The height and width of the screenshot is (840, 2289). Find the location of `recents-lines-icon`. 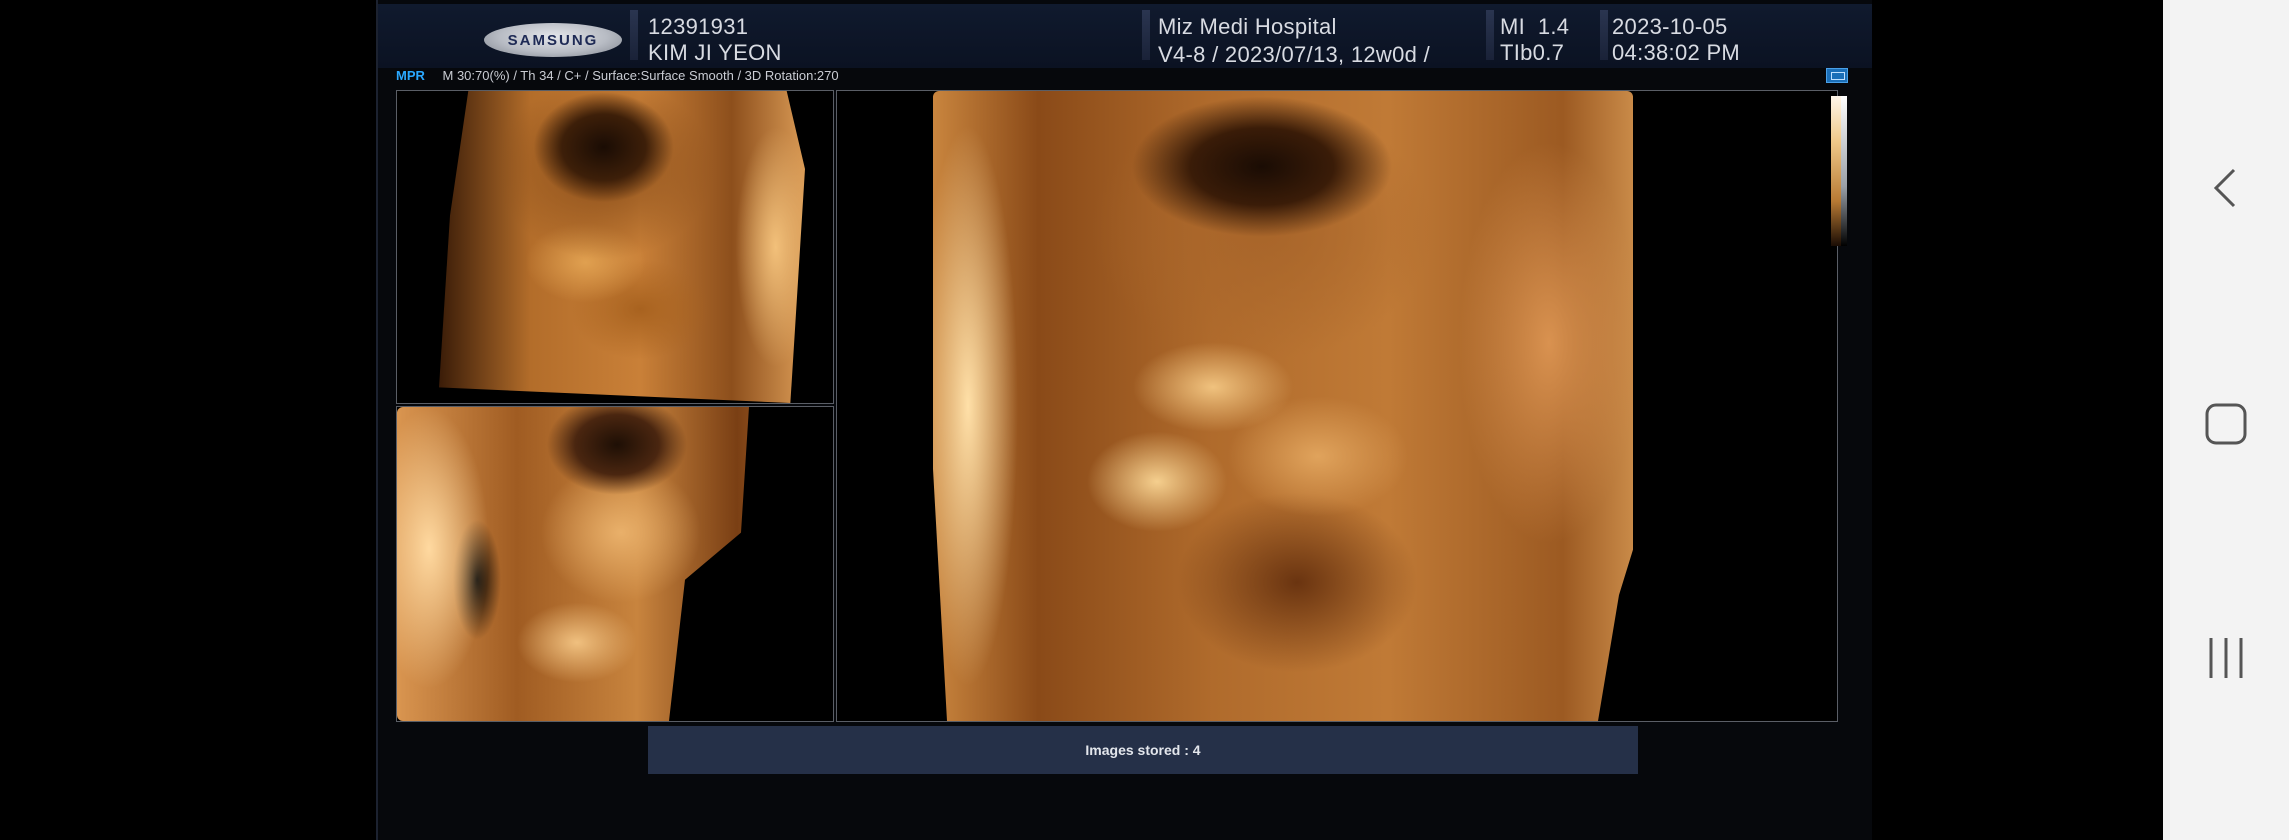

recents-lines-icon is located at coordinates (2226, 658).